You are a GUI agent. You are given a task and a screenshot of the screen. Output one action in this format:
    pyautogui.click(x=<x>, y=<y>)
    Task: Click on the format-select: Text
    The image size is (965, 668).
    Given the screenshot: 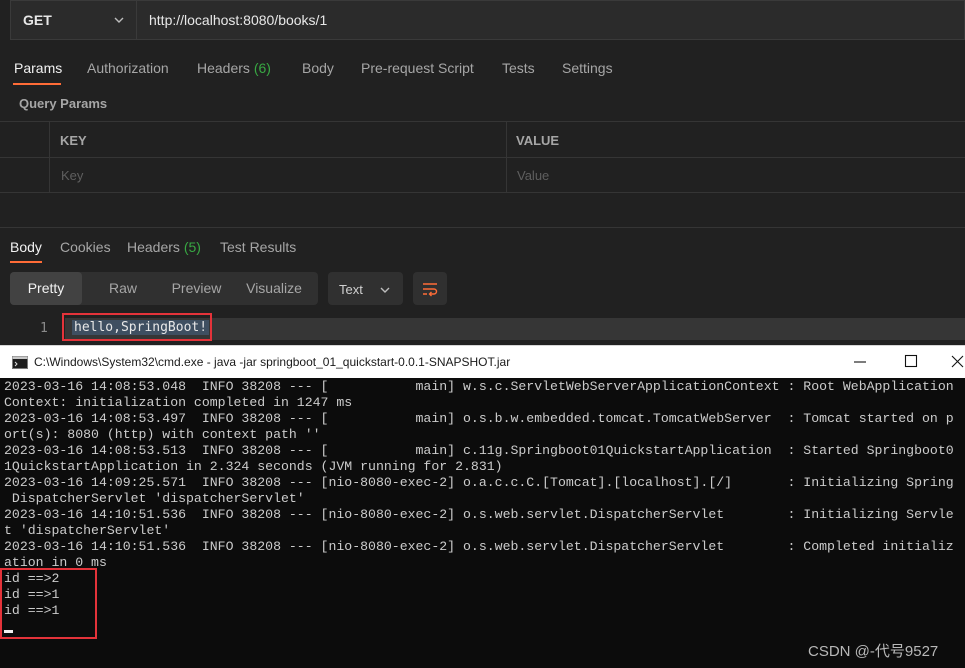 What is the action you would take?
    pyautogui.click(x=365, y=288)
    